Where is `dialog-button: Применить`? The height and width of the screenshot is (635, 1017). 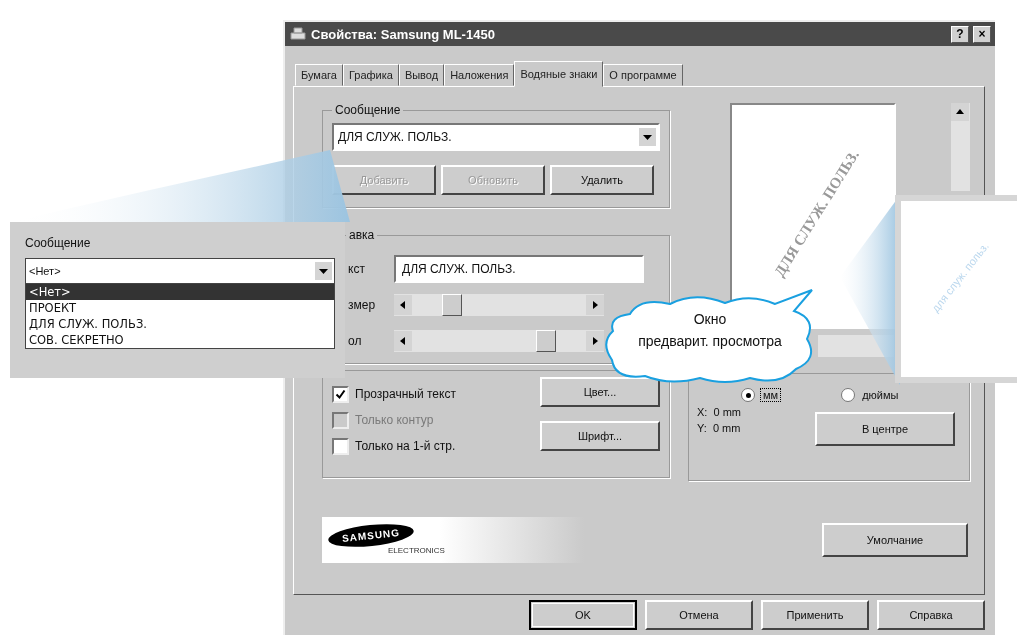 dialog-button: Применить is located at coordinates (815, 615).